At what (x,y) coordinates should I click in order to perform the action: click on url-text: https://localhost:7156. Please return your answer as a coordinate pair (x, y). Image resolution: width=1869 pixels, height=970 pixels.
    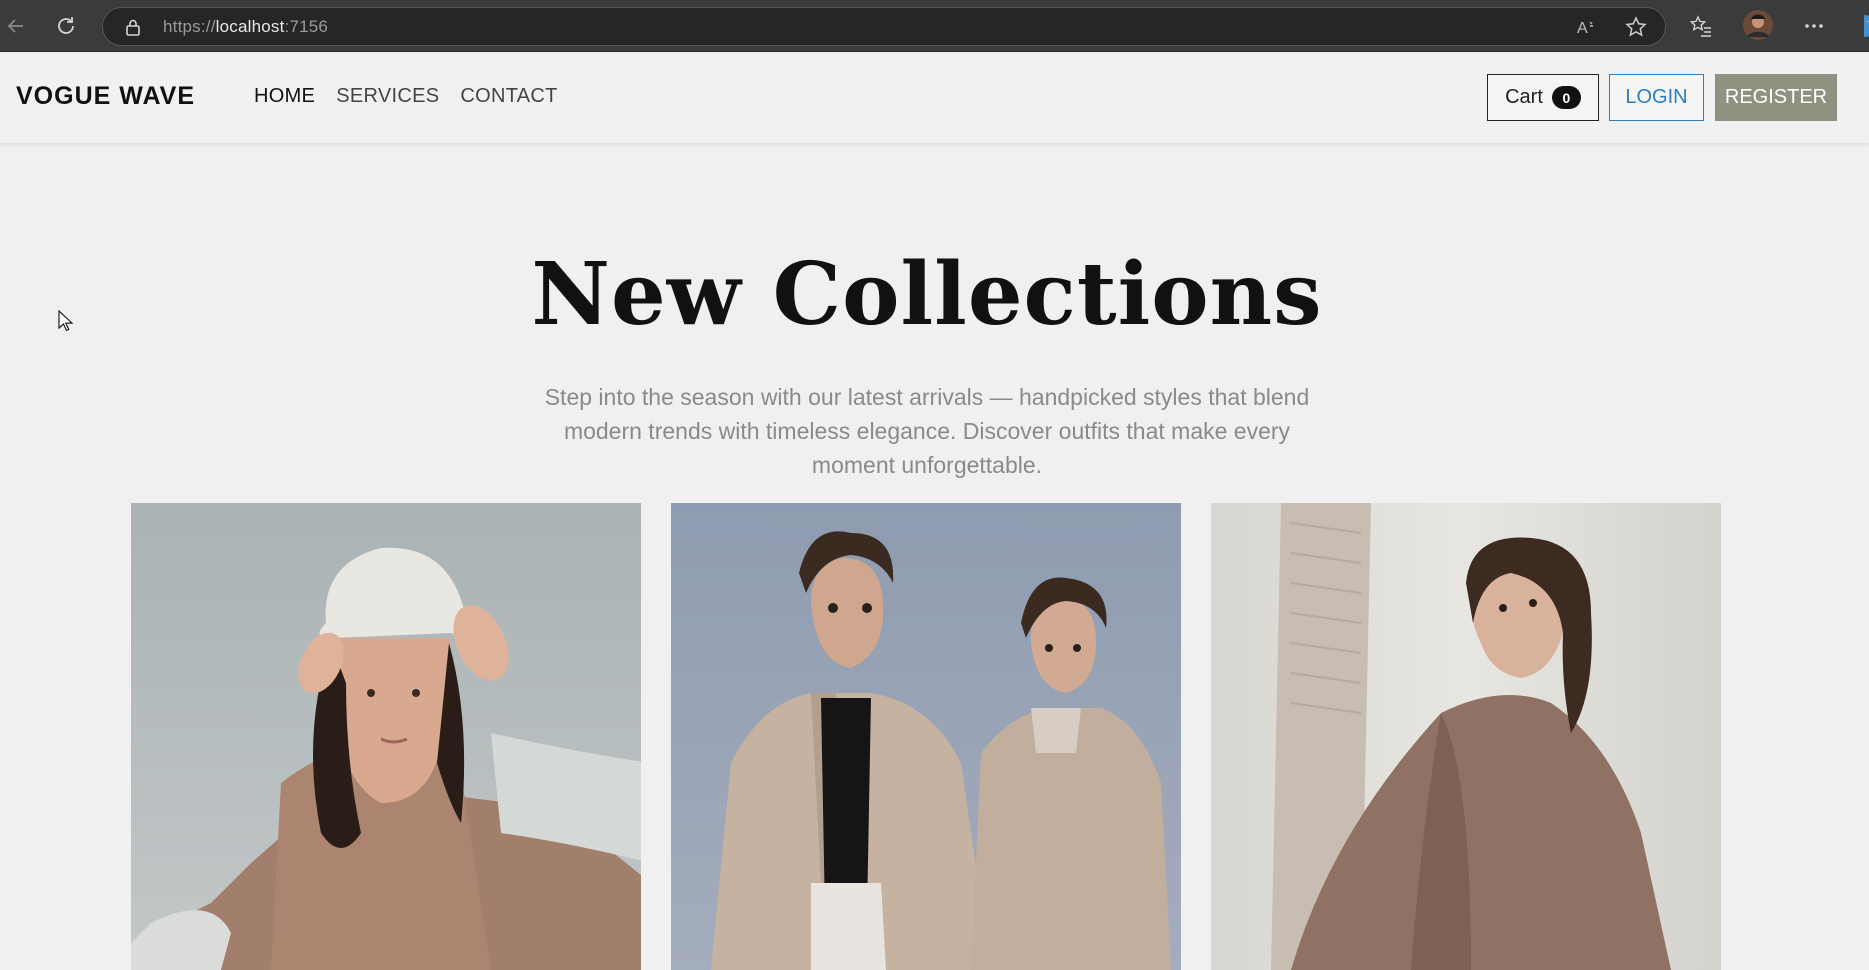
    Looking at the image, I should click on (245, 27).